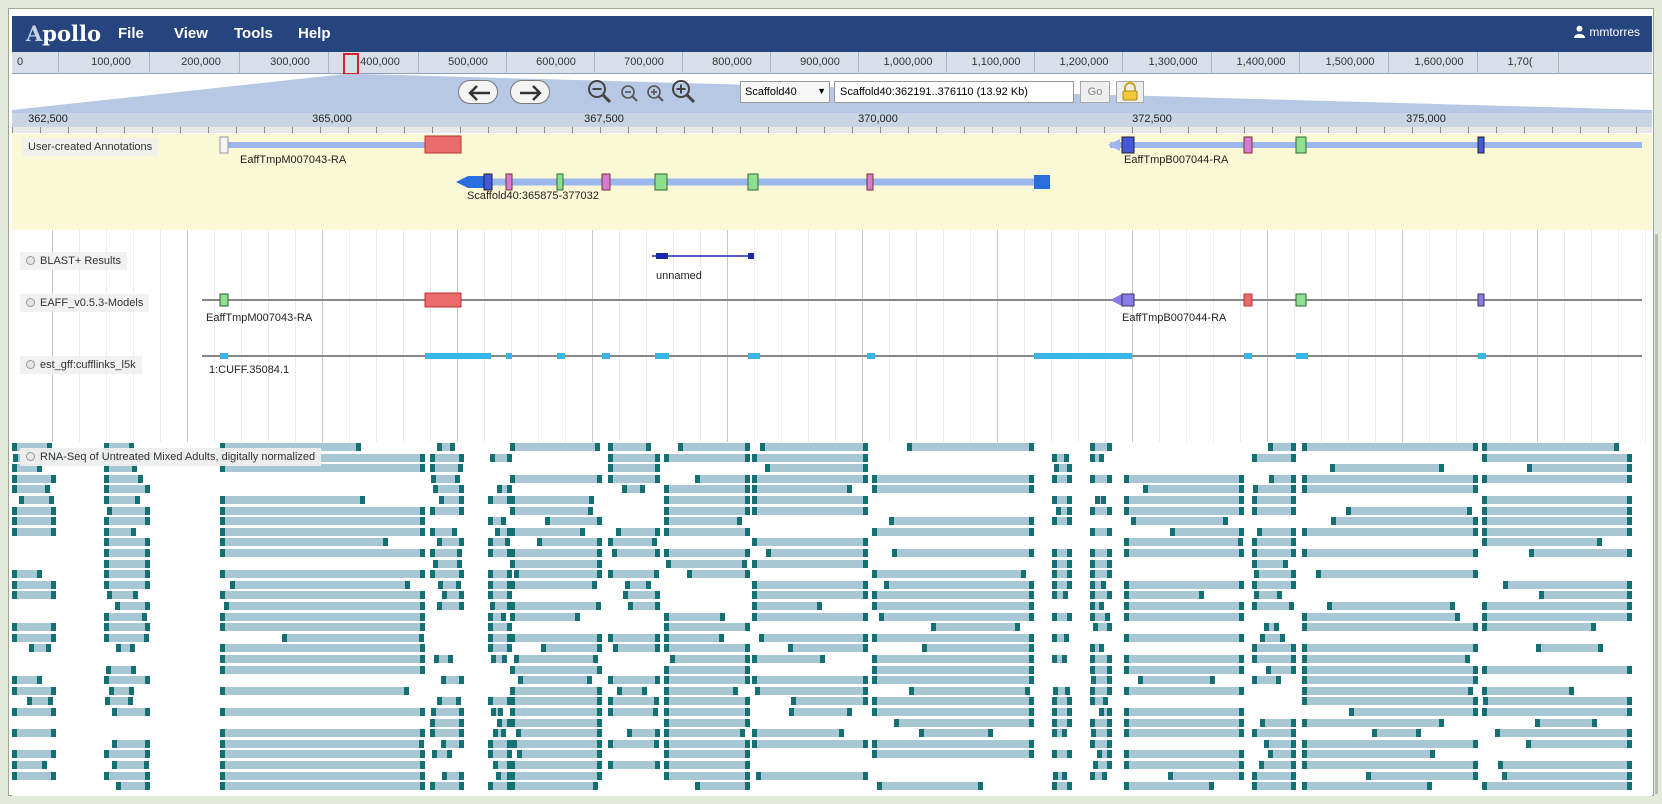  I want to click on zoom-in-icon, so click(656, 94).